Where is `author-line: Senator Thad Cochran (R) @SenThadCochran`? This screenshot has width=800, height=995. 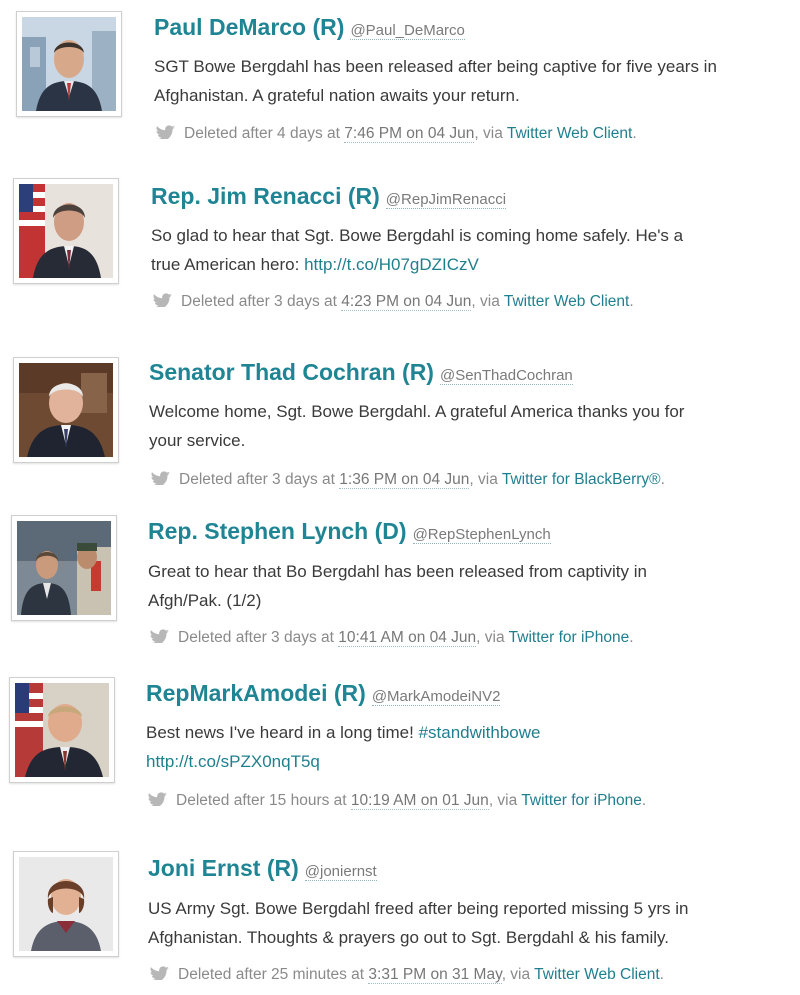 author-line: Senator Thad Cochran (R) @SenThadCochran is located at coordinates (361, 372).